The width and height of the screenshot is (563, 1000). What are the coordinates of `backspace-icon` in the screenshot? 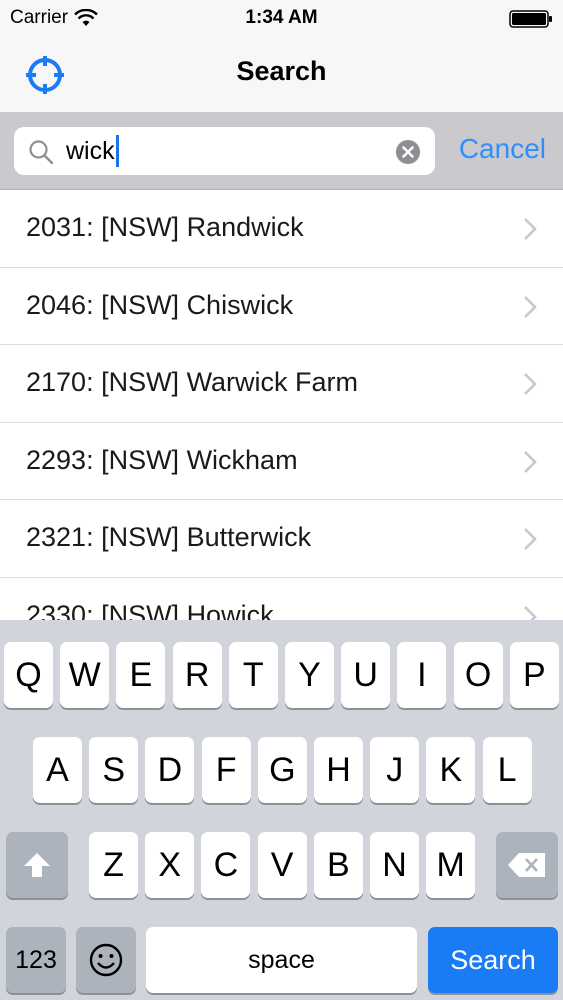 It's located at (526, 865).